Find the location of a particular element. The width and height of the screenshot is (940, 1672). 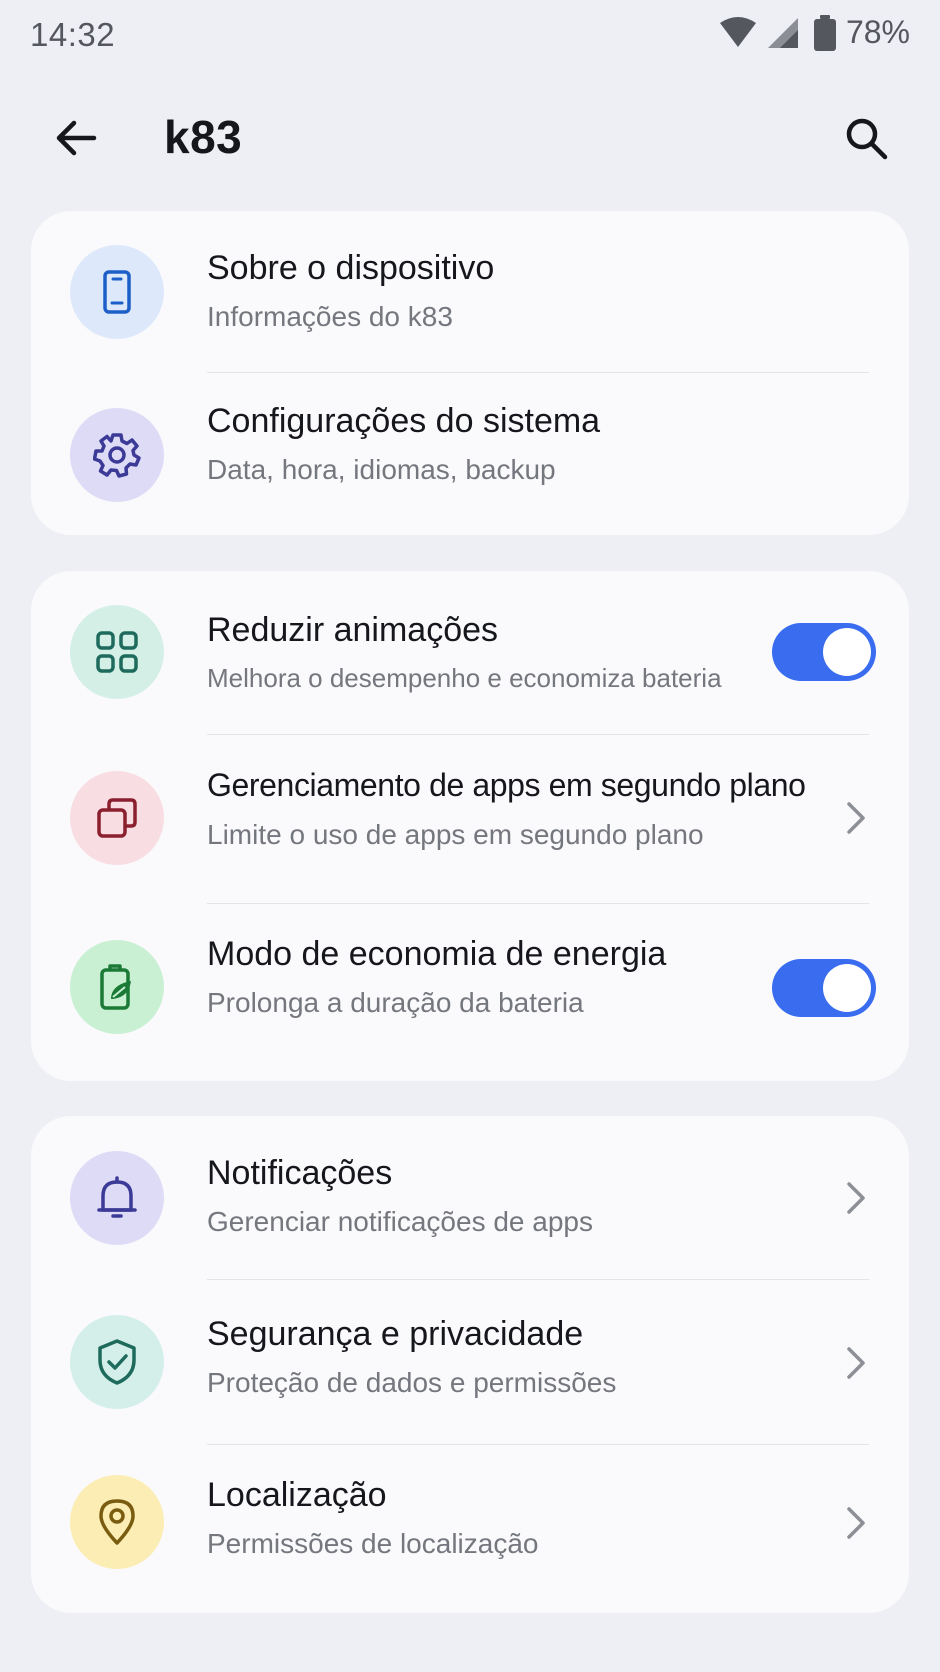

row-subtitle: Permissões de localização is located at coordinates (373, 1543).